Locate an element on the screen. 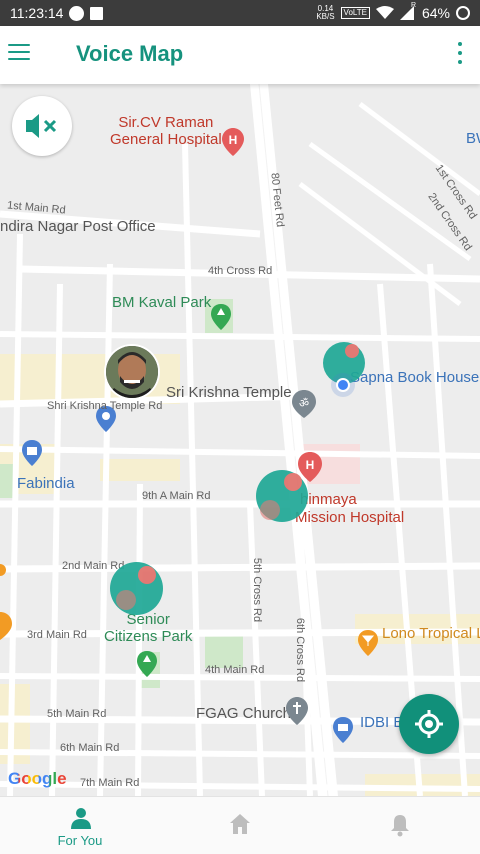  poi-senior-line2: Citizens Park is located at coordinates (148, 636).